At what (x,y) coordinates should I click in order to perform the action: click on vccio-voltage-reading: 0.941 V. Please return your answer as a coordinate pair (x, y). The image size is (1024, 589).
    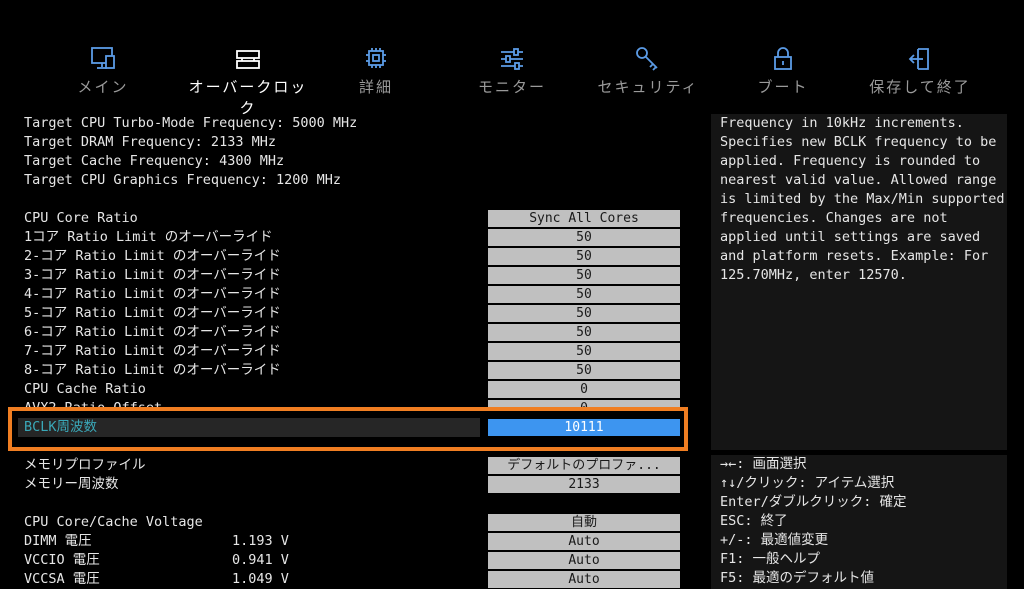
    Looking at the image, I should click on (260, 560).